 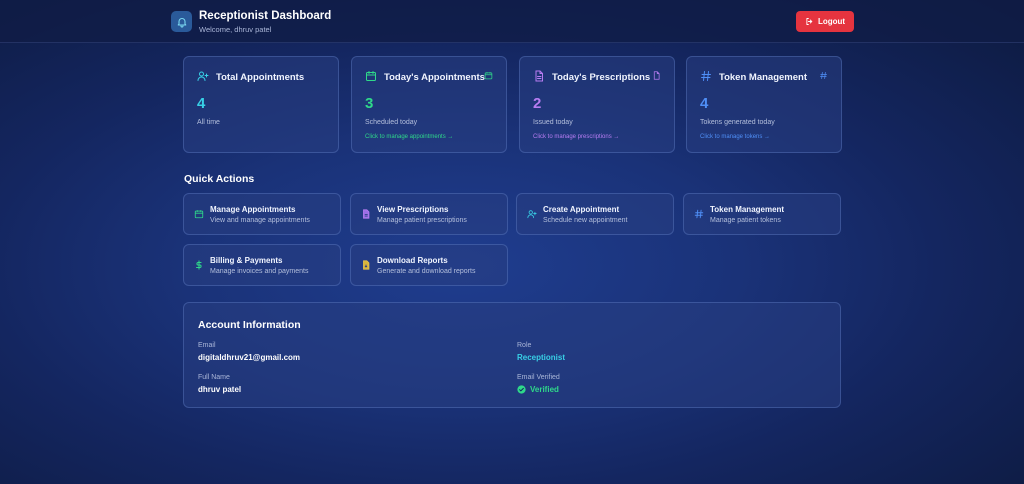 I want to click on quick-action-subtitle: Schedule new appointment, so click(x=585, y=220).